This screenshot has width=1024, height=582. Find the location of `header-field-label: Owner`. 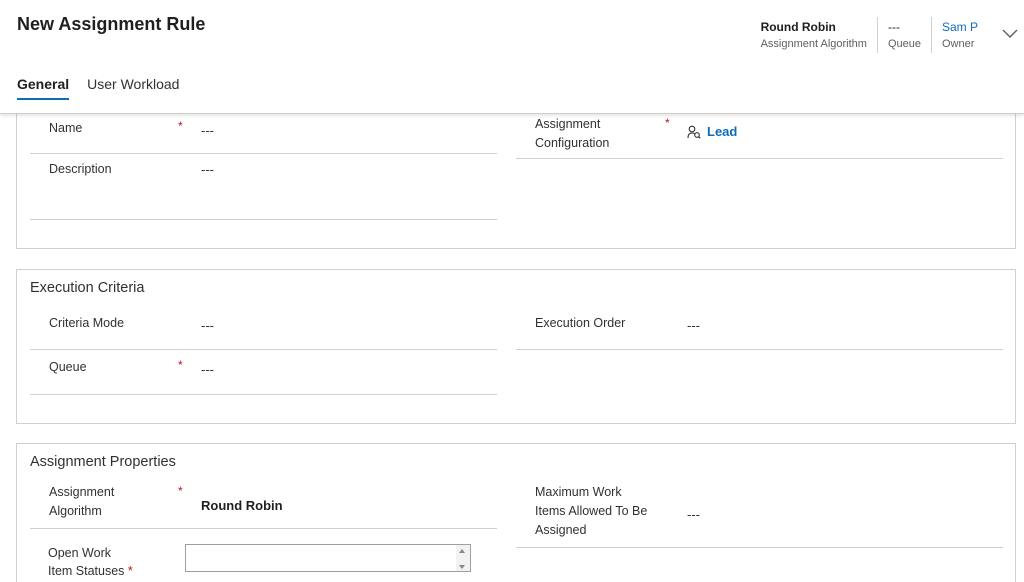

header-field-label: Owner is located at coordinates (958, 44).